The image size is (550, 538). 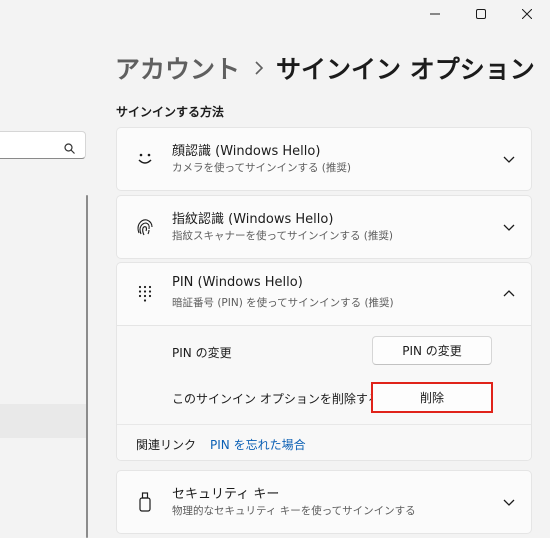 I want to click on fingerprint-icon, so click(x=145, y=227).